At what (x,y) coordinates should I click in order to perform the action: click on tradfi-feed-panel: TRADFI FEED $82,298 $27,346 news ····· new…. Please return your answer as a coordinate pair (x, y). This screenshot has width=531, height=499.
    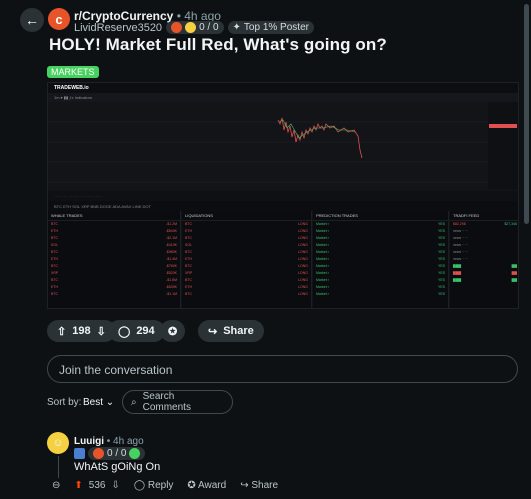
    Looking at the image, I should click on (484, 259).